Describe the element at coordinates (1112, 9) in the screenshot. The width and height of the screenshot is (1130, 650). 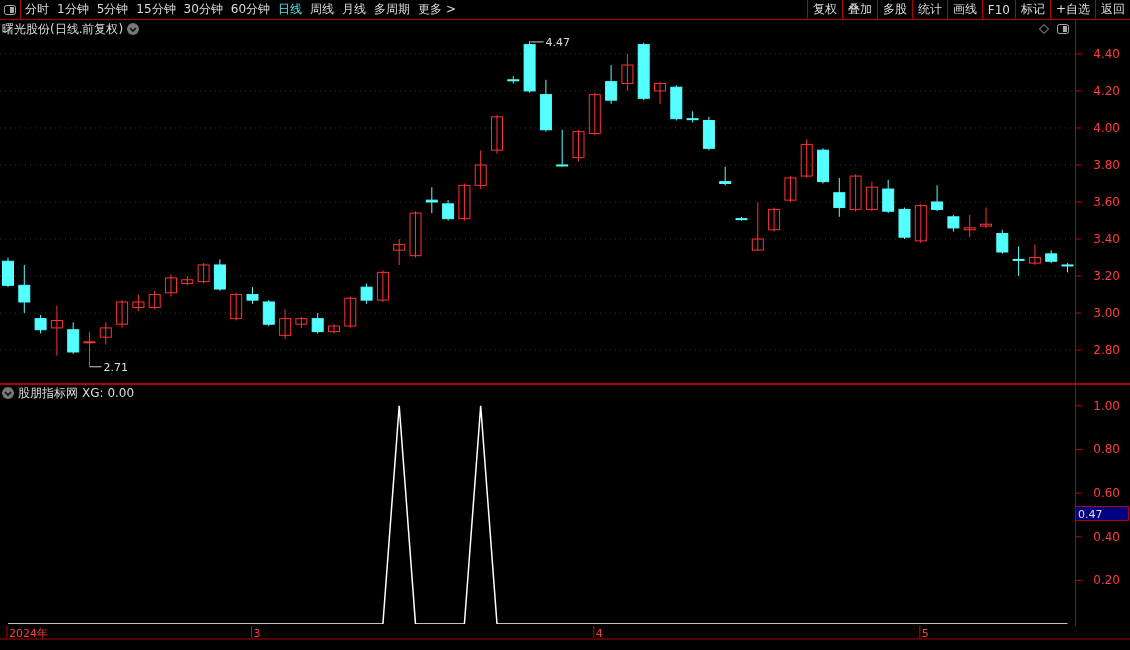
I see `toolbar-button: 返回` at that location.